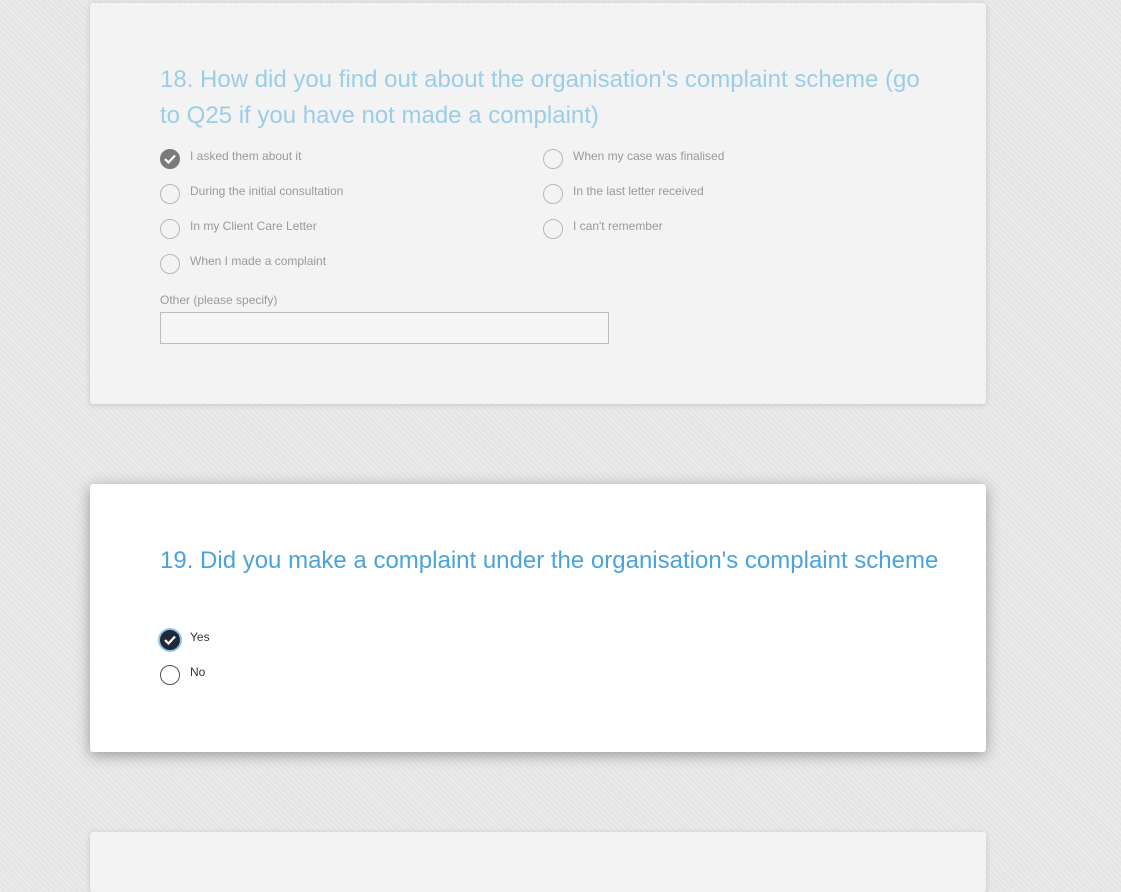  Describe the element at coordinates (649, 156) in the screenshot. I see `q18-option-label: When my case was finalised` at that location.